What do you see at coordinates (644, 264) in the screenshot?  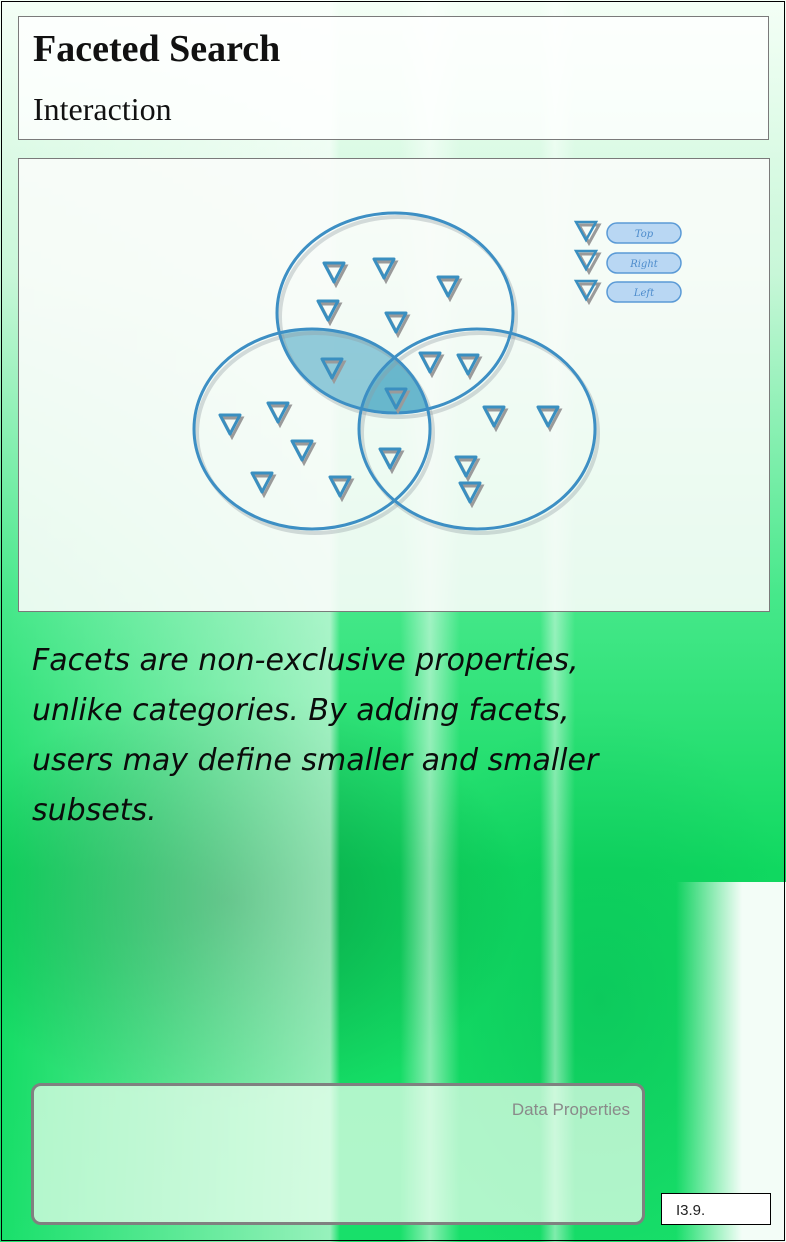 I see `legend-label-right: Right` at bounding box center [644, 264].